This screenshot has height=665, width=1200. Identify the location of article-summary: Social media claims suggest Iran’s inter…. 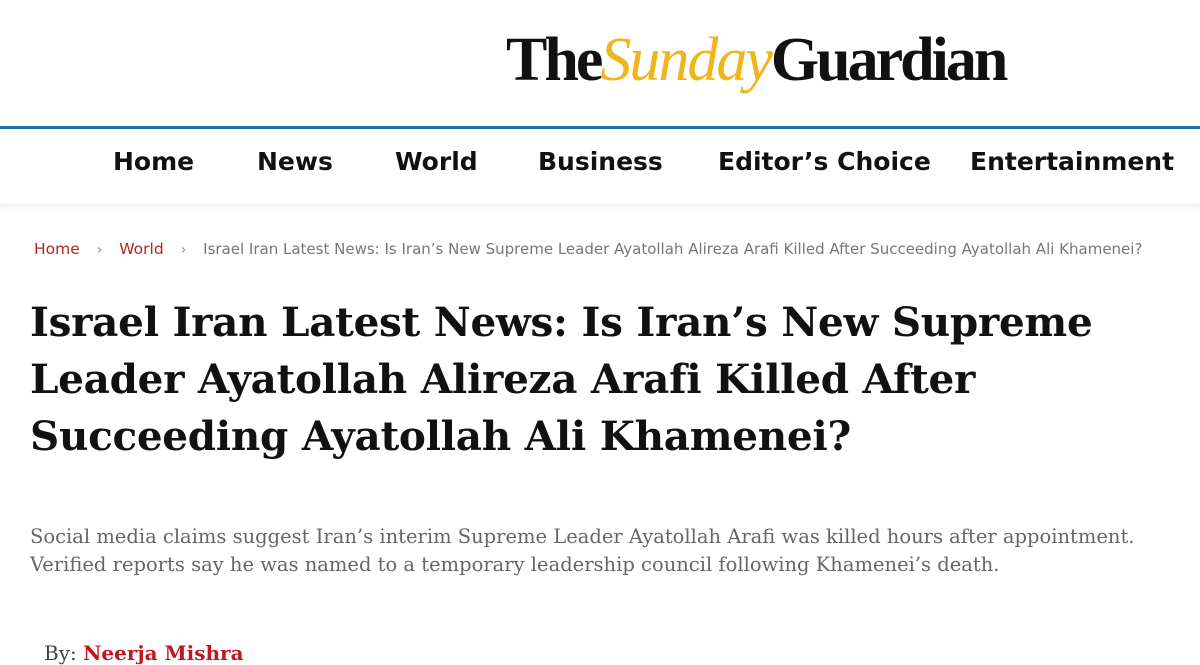
(582, 550).